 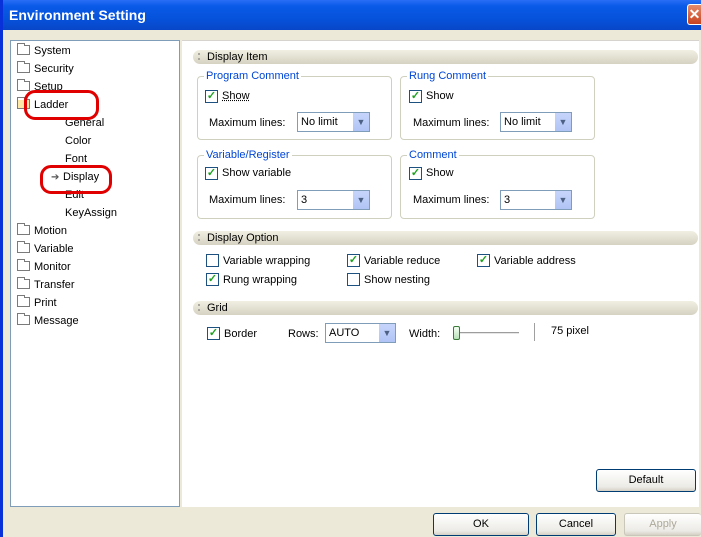 I want to click on tree-item-variable: Variable, so click(x=45, y=249).